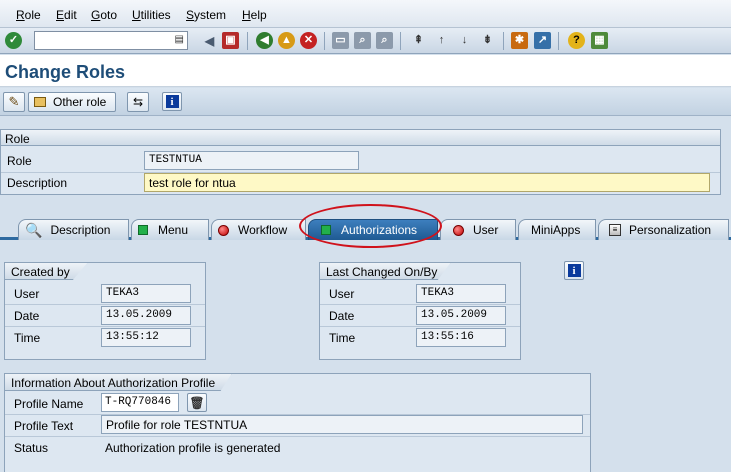  What do you see at coordinates (73, 229) in the screenshot?
I see `tab-description: 🔍 Description` at bounding box center [73, 229].